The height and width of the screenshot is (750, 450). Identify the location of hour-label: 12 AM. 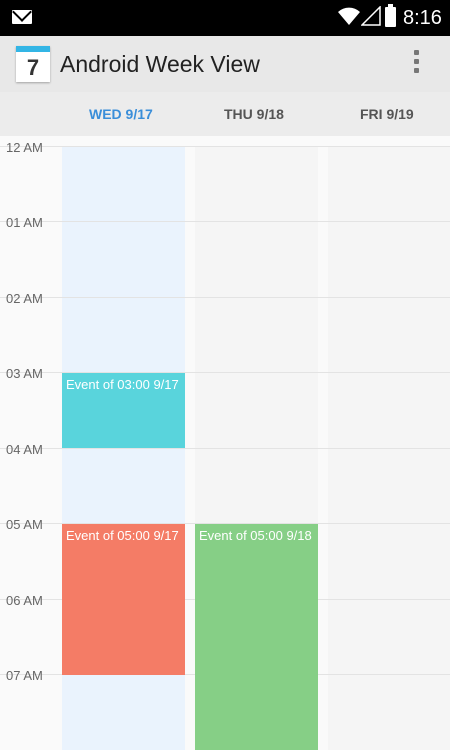
(24, 147).